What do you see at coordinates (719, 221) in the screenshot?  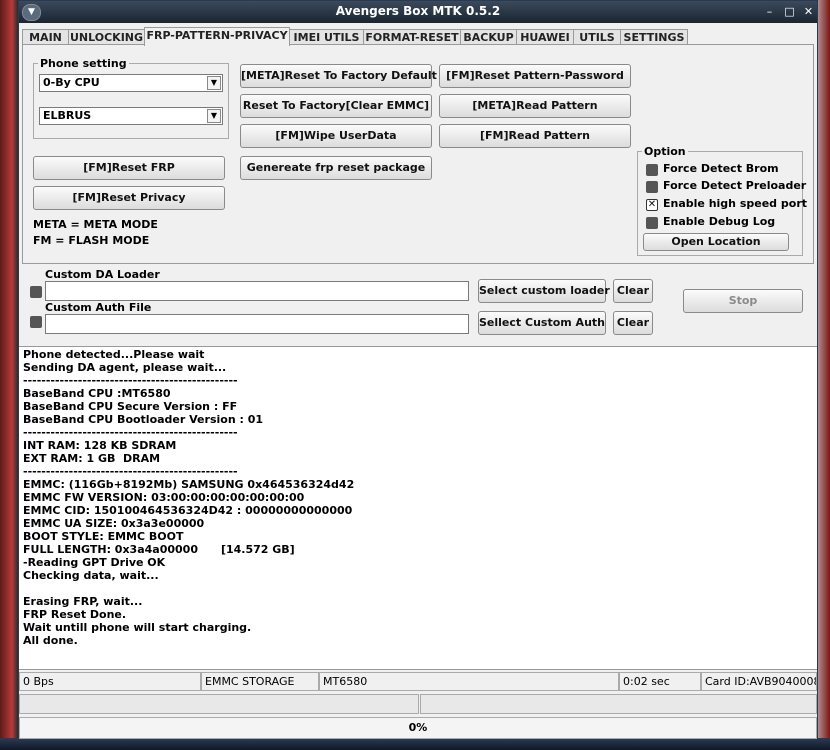 I see `enable-debug-log-label: Enable Debug Log` at bounding box center [719, 221].